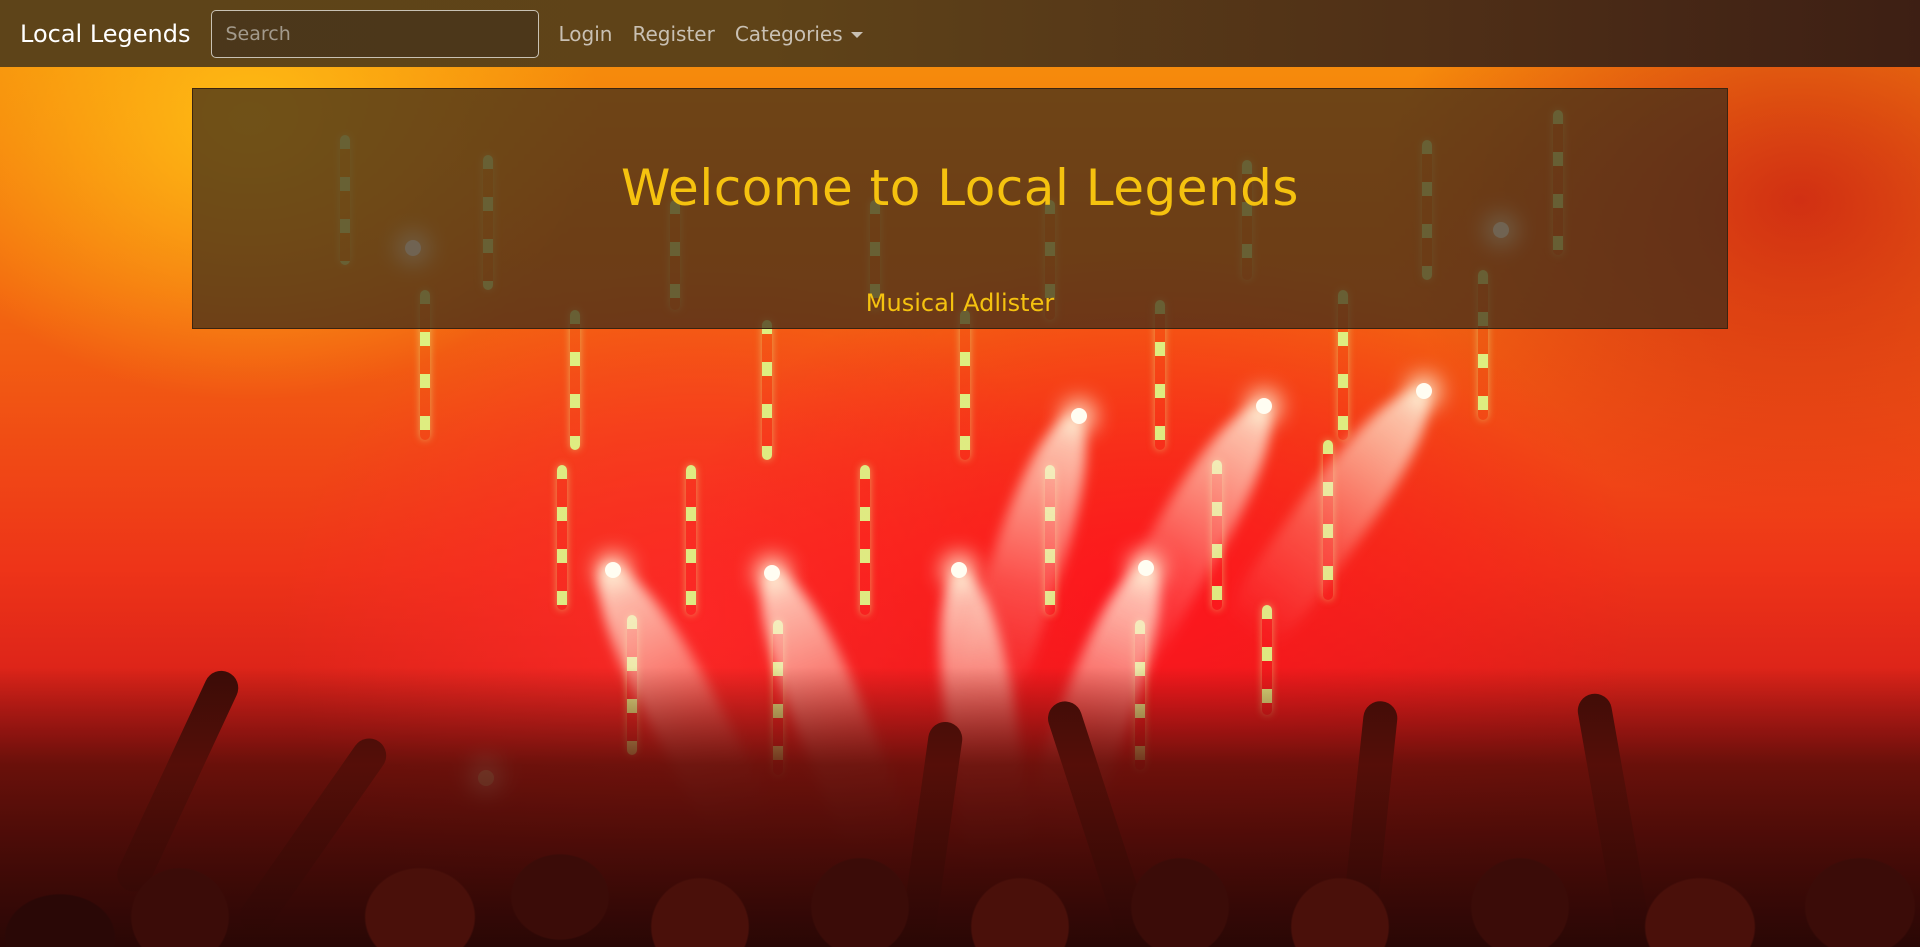  I want to click on categories-label: Categories, so click(788, 33).